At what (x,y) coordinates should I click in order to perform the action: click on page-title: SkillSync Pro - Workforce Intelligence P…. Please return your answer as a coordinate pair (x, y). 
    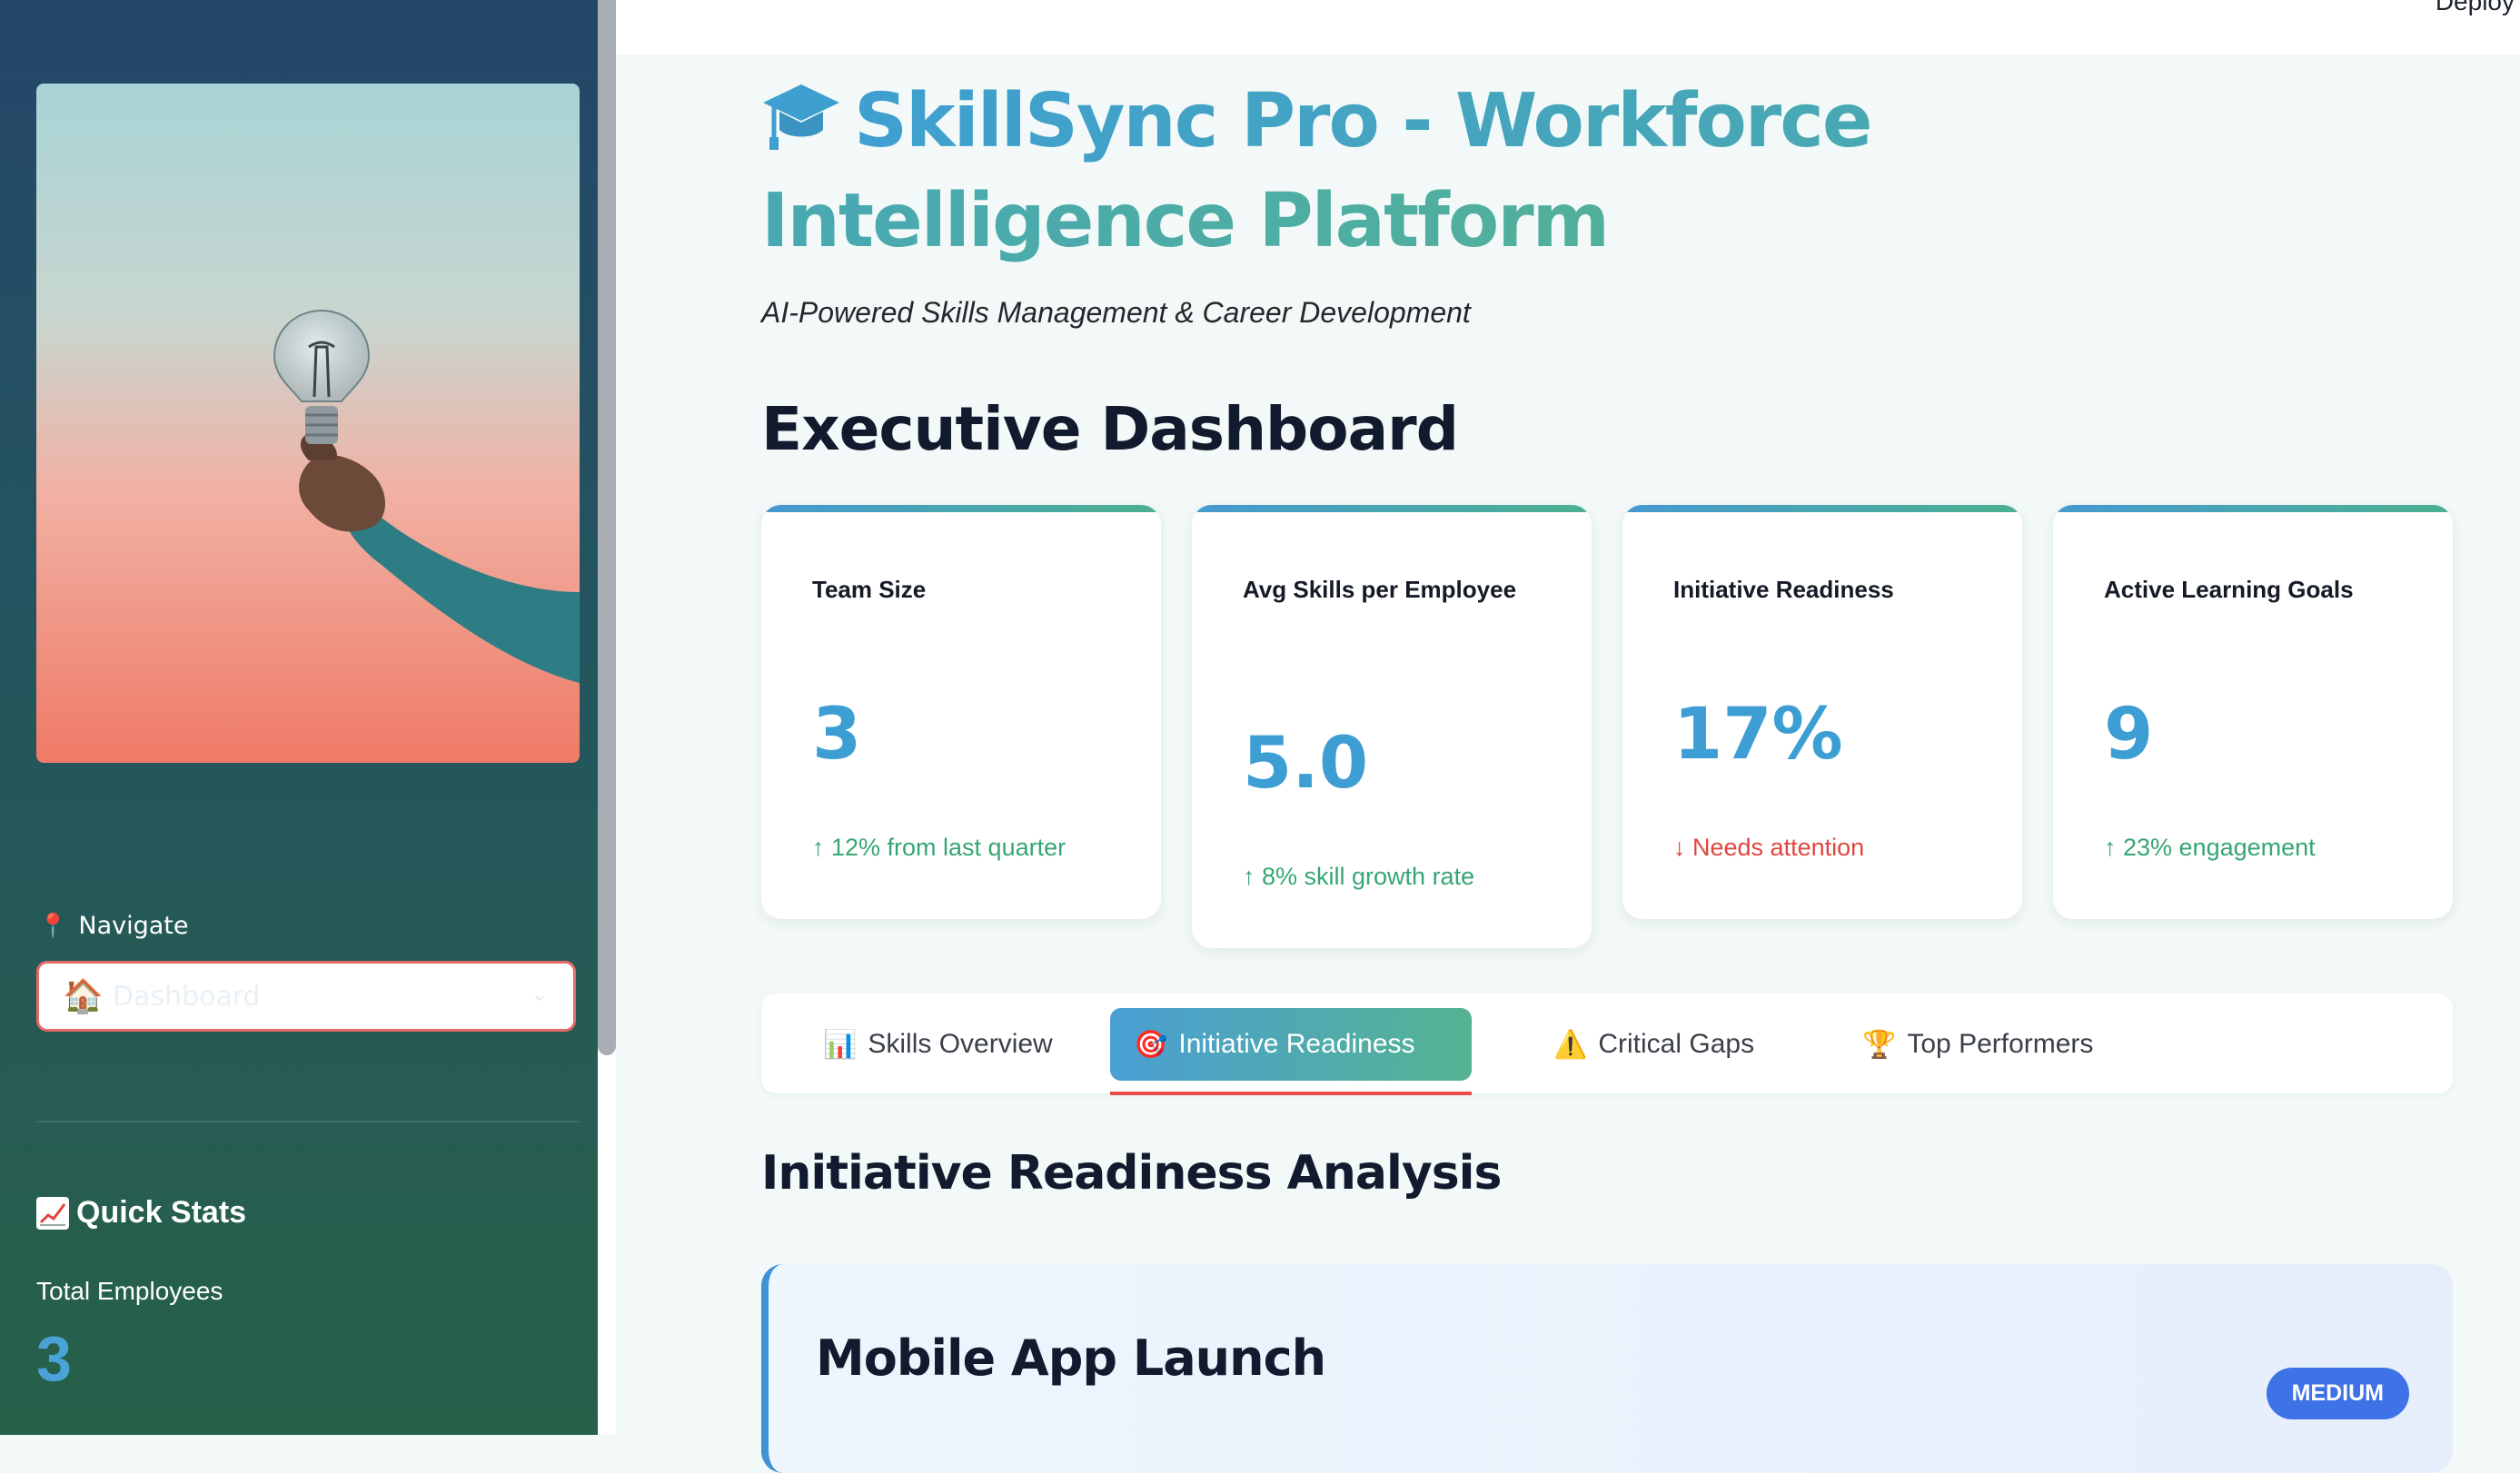
    Looking at the image, I should click on (1488, 171).